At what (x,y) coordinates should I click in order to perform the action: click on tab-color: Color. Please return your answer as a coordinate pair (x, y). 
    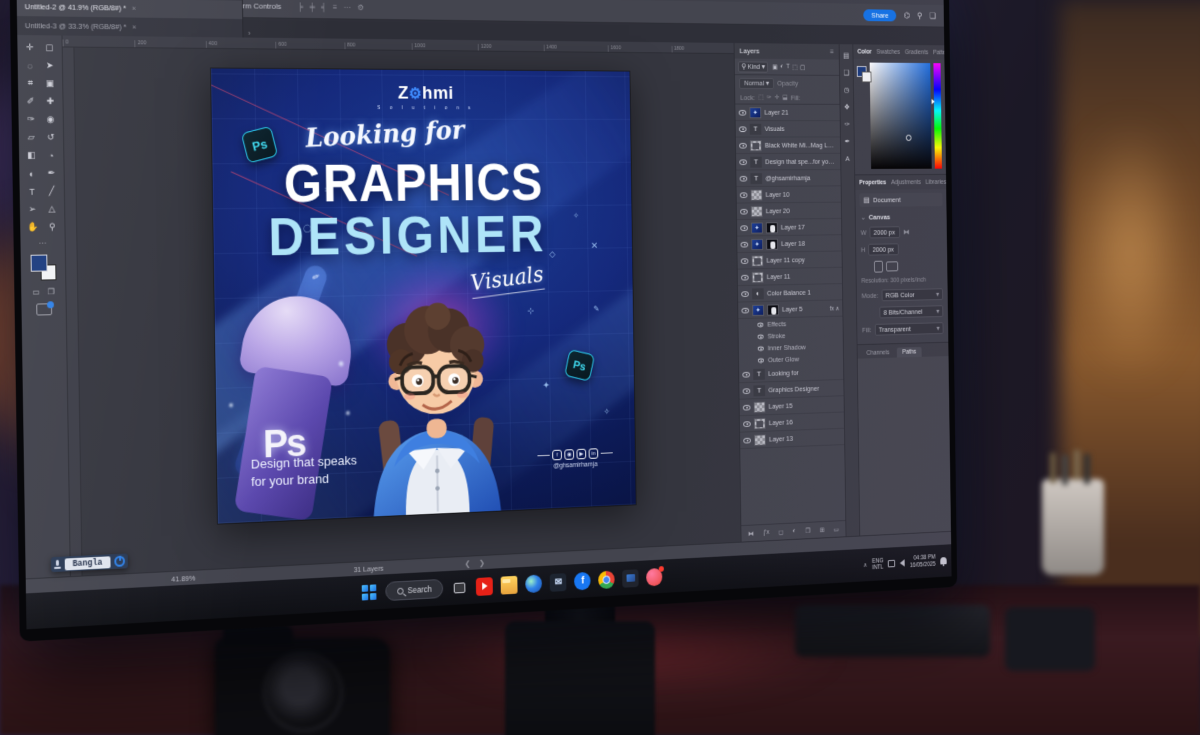
    Looking at the image, I should click on (864, 51).